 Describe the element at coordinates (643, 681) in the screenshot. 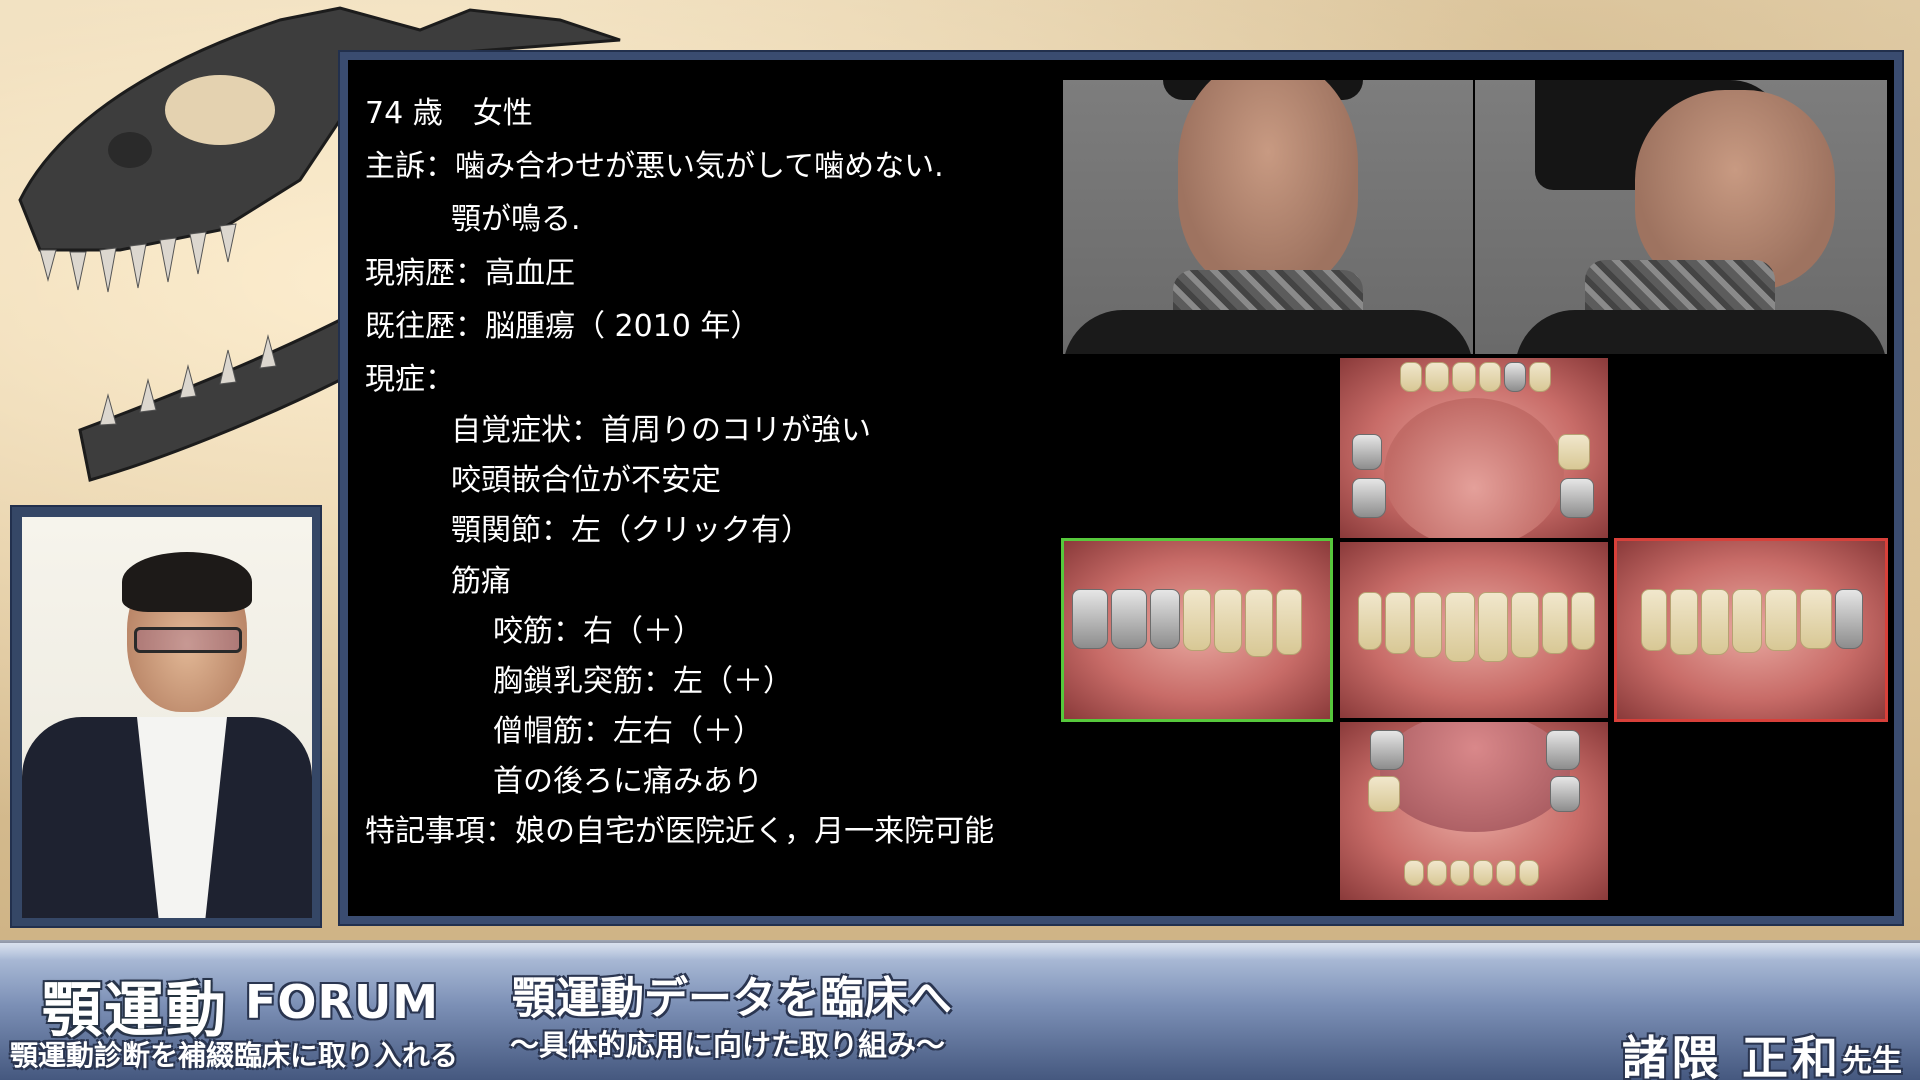

I see `scm-pain: 胸鎖乳突筋：左（＋）` at that location.